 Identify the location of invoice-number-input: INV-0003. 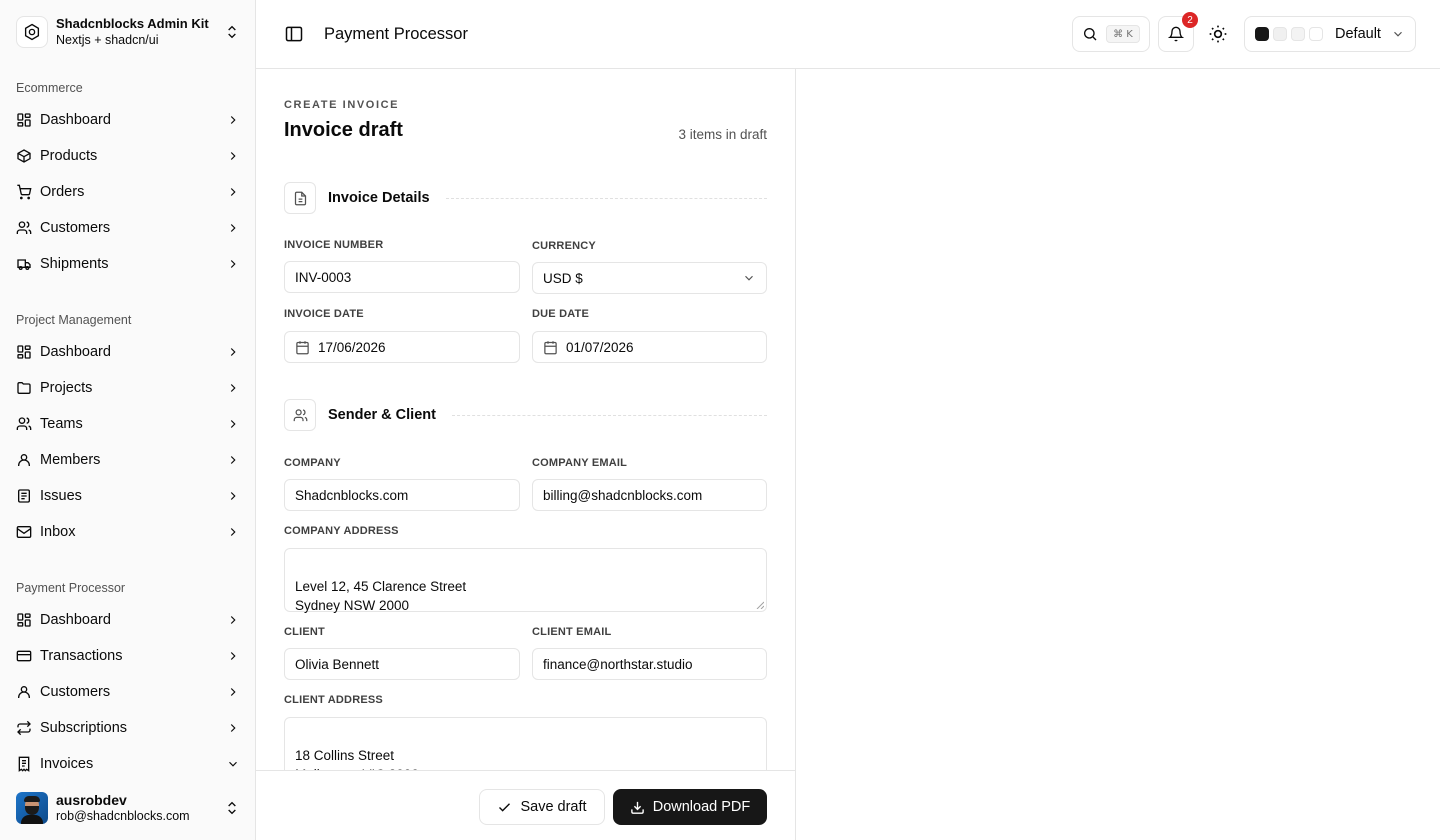
(402, 277).